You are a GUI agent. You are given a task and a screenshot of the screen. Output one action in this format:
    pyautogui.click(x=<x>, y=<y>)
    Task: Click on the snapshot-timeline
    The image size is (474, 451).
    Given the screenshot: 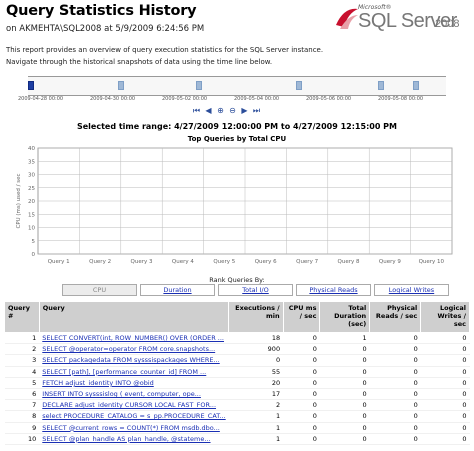 What is the action you would take?
    pyautogui.click(x=237, y=86)
    